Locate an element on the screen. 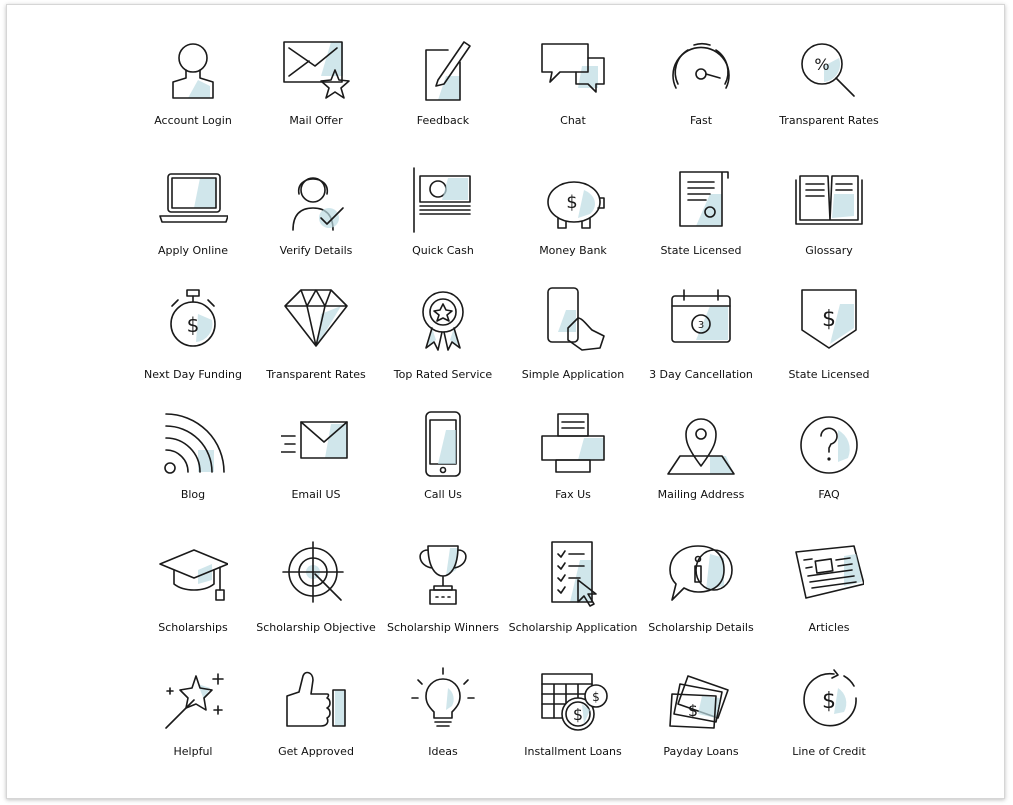 The image size is (1013, 805). certificate-scroll-icon is located at coordinates (704, 199).